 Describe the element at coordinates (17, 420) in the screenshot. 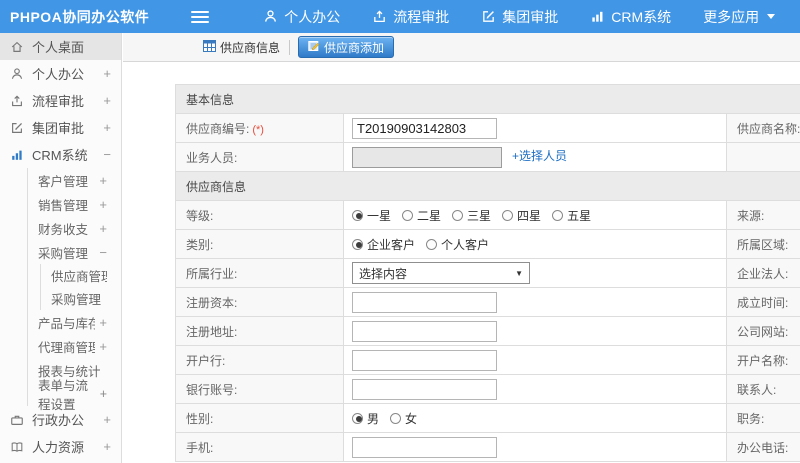

I see `briefcase-icon` at that location.